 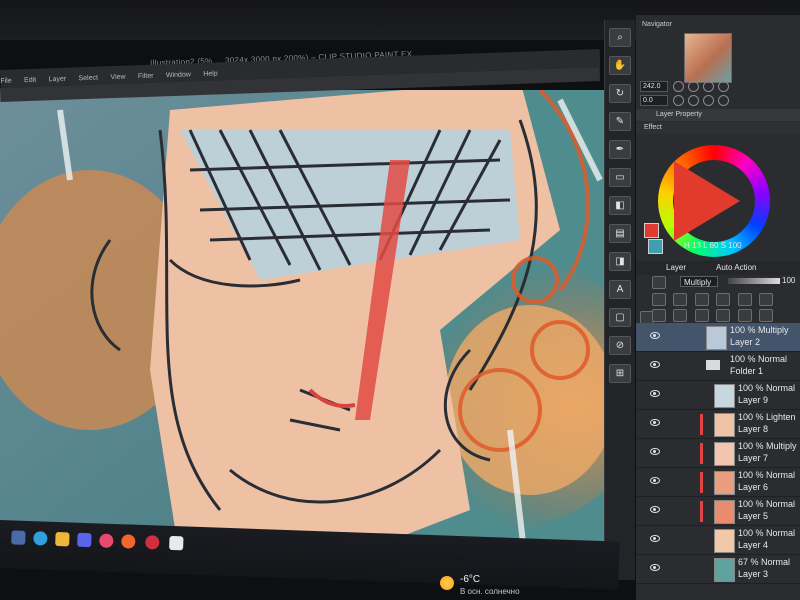 What do you see at coordinates (117, 78) in the screenshot?
I see `menu-view: View` at bounding box center [117, 78].